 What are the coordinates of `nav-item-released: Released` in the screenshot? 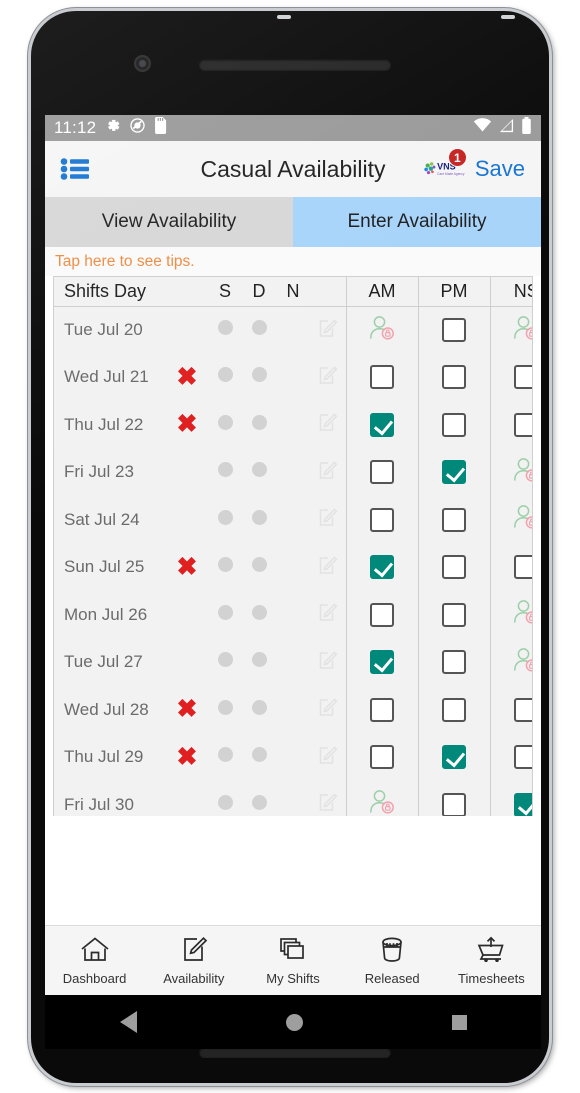 It's located at (392, 961).